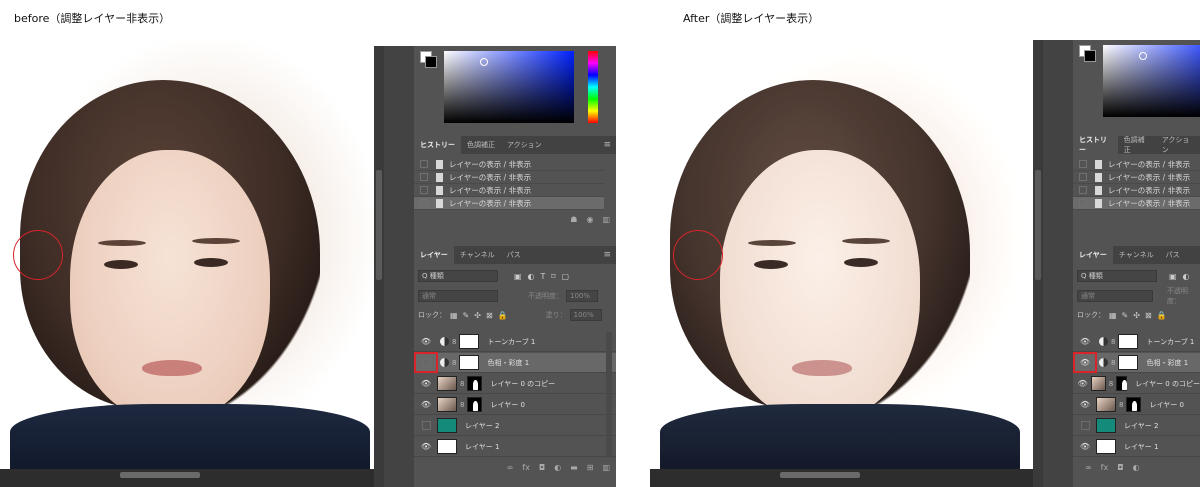 The image size is (1200, 487). What do you see at coordinates (582, 296) in the screenshot?
I see `opacity-value: 100%` at bounding box center [582, 296].